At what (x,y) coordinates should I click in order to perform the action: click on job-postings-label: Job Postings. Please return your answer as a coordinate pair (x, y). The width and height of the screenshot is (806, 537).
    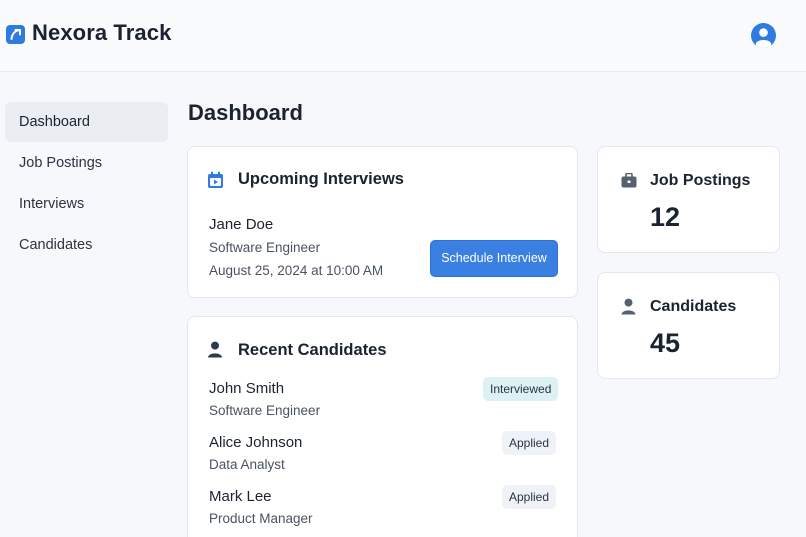
    Looking at the image, I should click on (700, 180).